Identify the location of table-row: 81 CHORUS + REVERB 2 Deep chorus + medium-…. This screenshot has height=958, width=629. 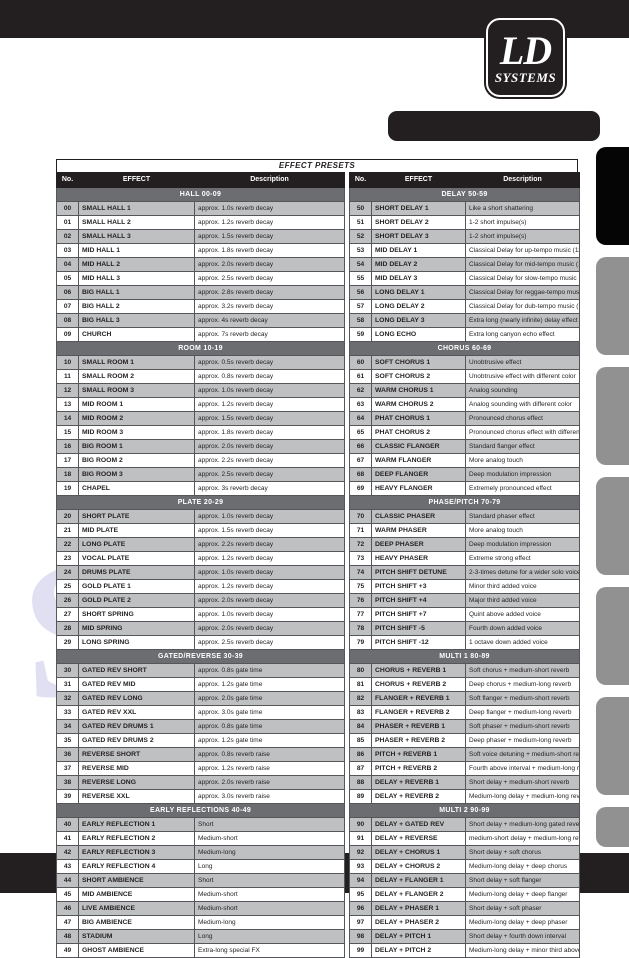
(464, 684).